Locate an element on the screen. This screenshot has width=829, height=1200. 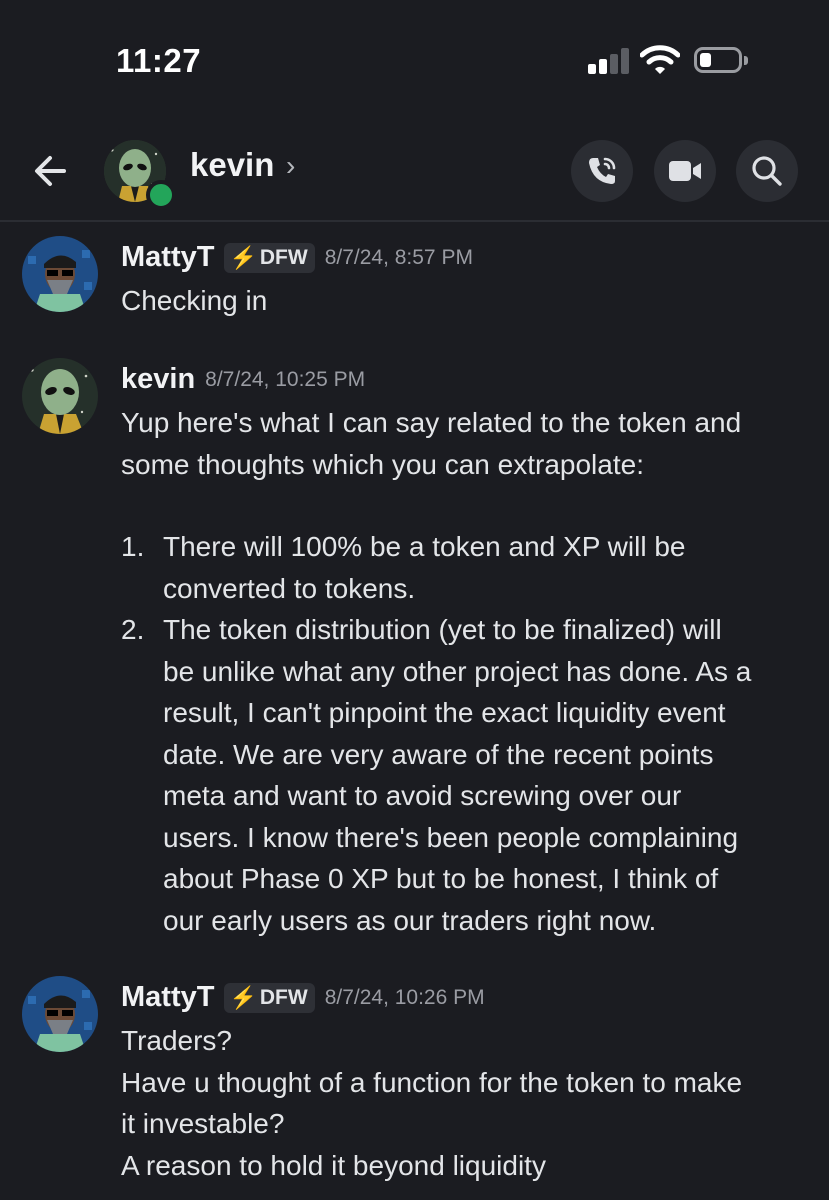
username: kevin is located at coordinates (158, 379).